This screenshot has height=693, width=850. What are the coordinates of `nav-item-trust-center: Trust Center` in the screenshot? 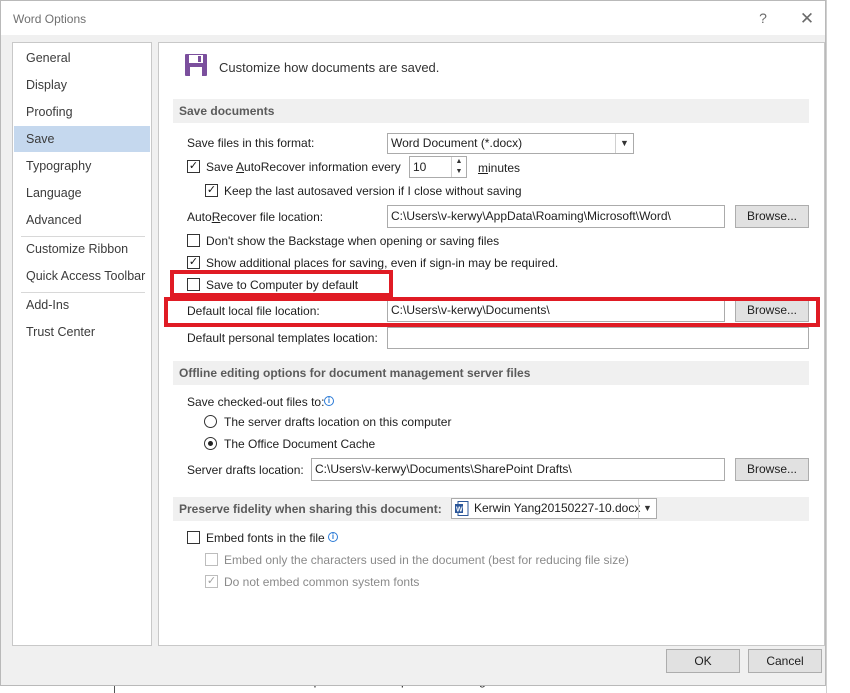 It's located at (82, 332).